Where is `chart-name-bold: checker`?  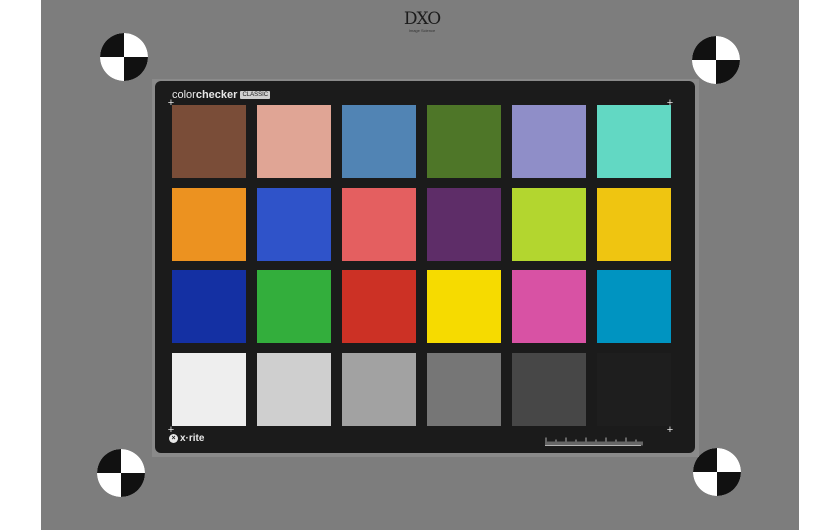 chart-name-bold: checker is located at coordinates (216, 95).